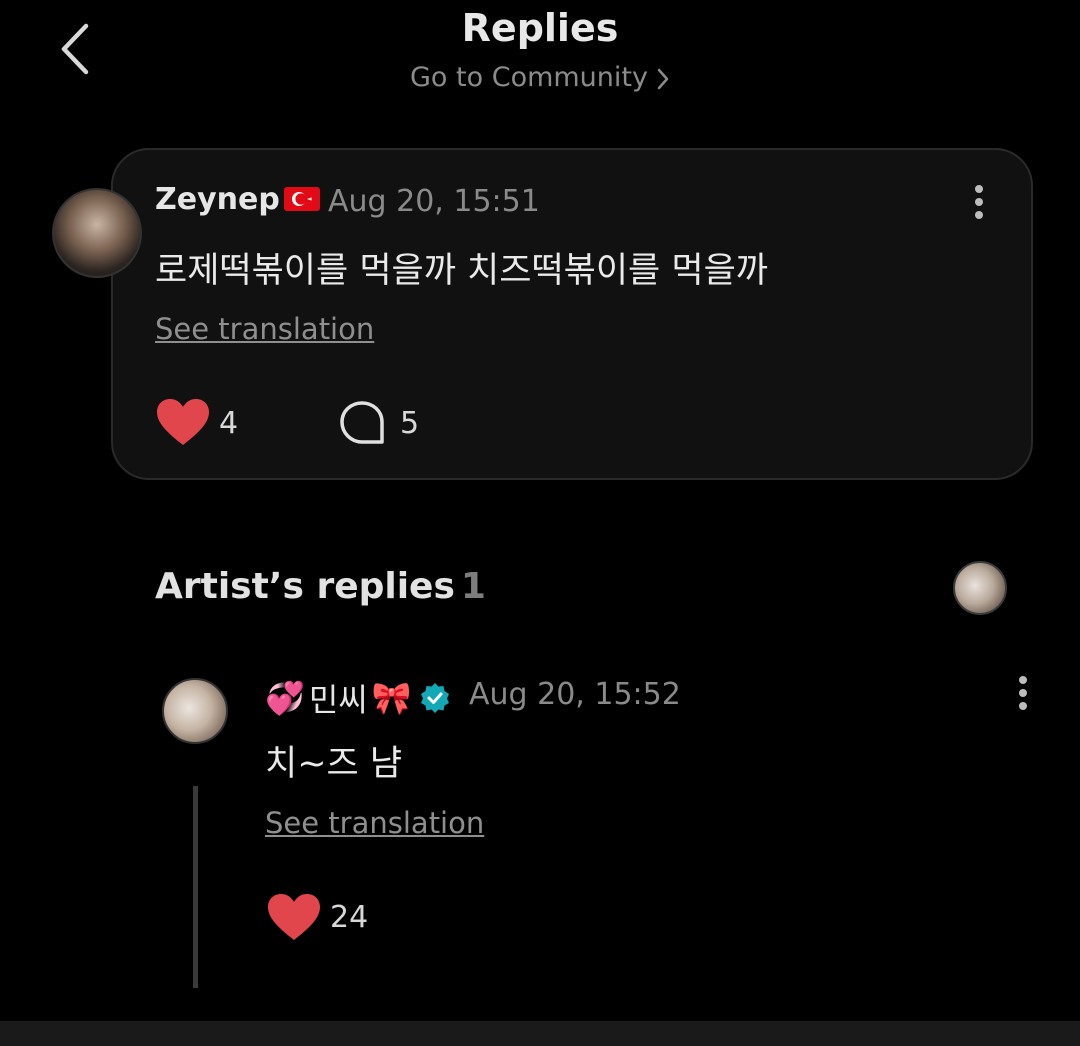 The height and width of the screenshot is (1046, 1080). I want to click on turkey-flag-icon, so click(301, 199).